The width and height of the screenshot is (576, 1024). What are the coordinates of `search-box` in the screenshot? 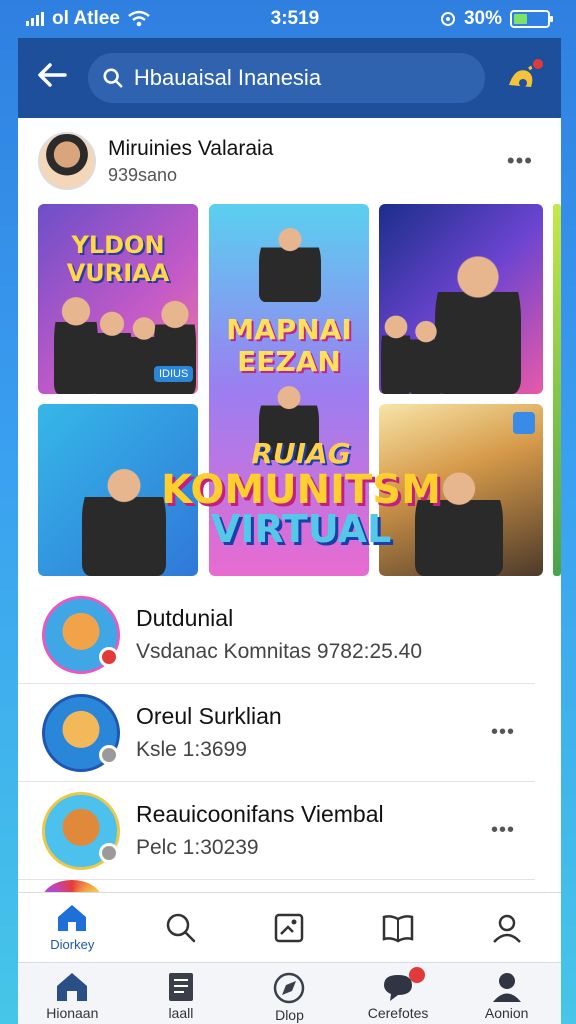 It's located at (286, 78).